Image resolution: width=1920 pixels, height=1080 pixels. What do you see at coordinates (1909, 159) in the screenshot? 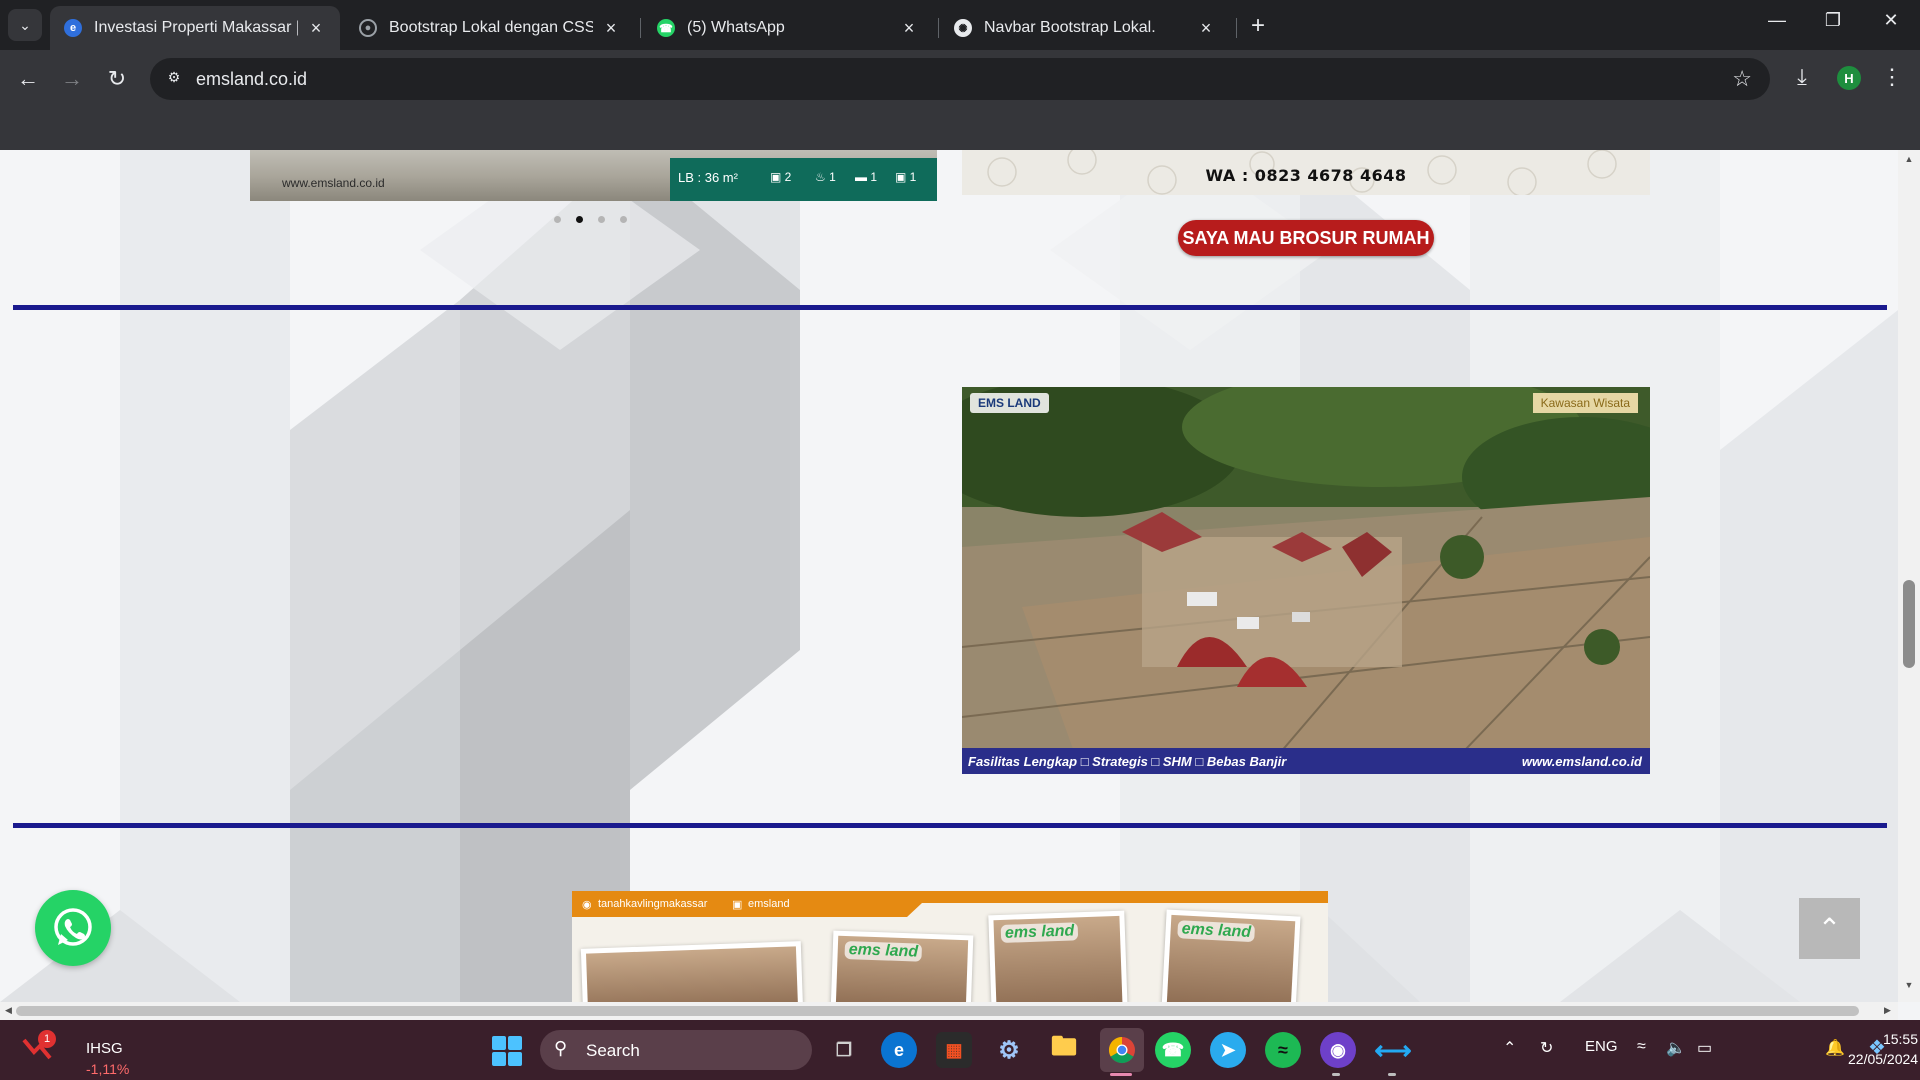
I see `scroll-up-arrow-icon: ▲` at bounding box center [1909, 159].